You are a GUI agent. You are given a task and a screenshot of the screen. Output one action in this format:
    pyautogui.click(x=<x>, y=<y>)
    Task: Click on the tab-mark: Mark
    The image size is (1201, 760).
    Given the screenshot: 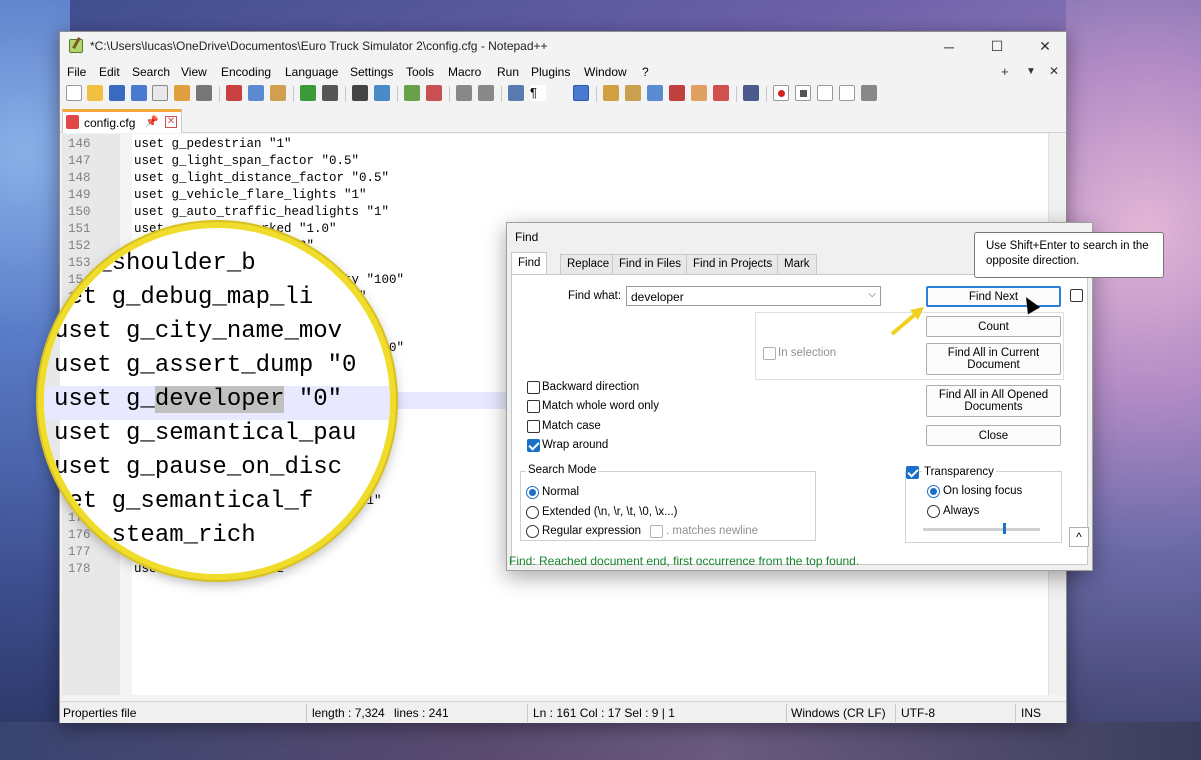 What is the action you would take?
    pyautogui.click(x=797, y=264)
    